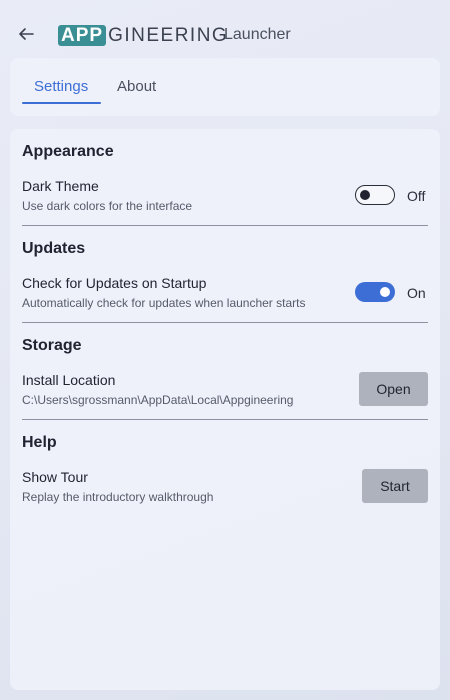 This screenshot has width=450, height=700. I want to click on tab-about: About, so click(136, 91).